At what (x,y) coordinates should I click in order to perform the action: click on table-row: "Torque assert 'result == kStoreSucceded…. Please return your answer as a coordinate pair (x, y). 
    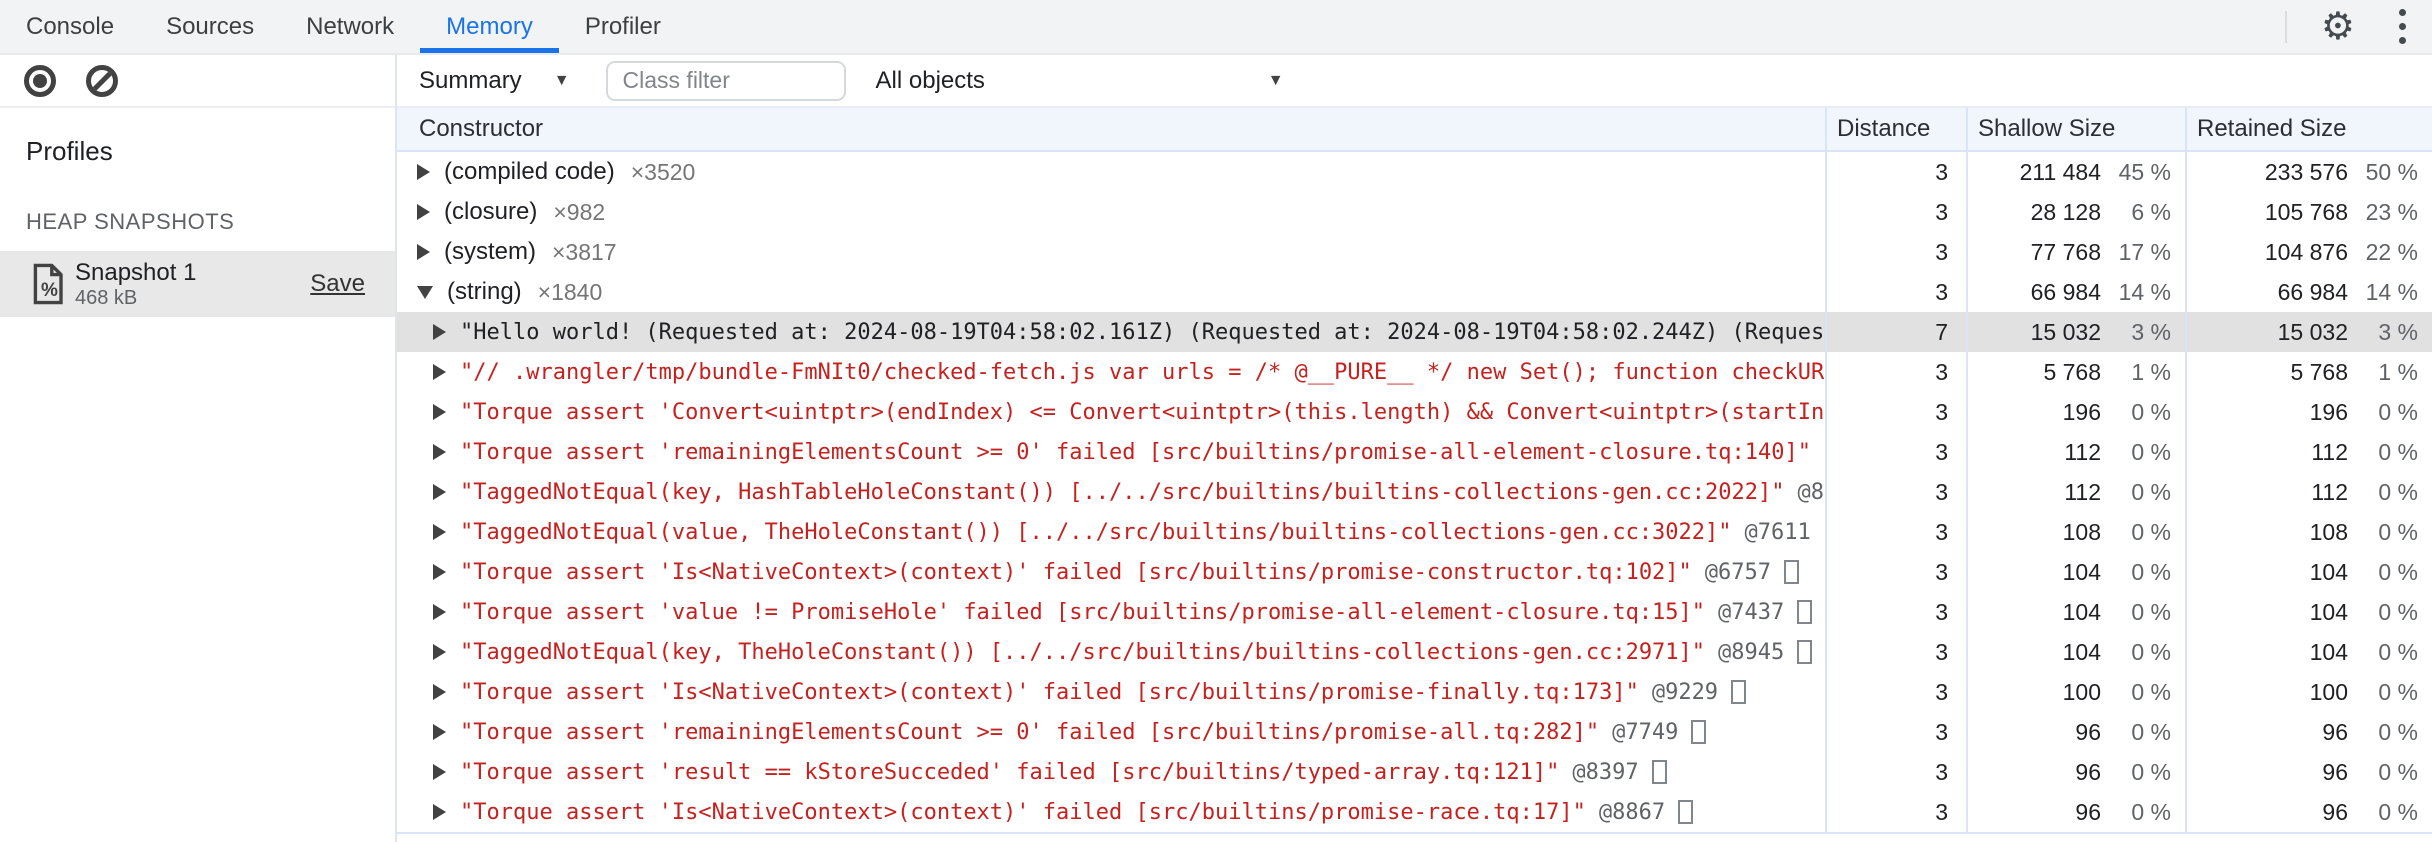
    Looking at the image, I should click on (1414, 772).